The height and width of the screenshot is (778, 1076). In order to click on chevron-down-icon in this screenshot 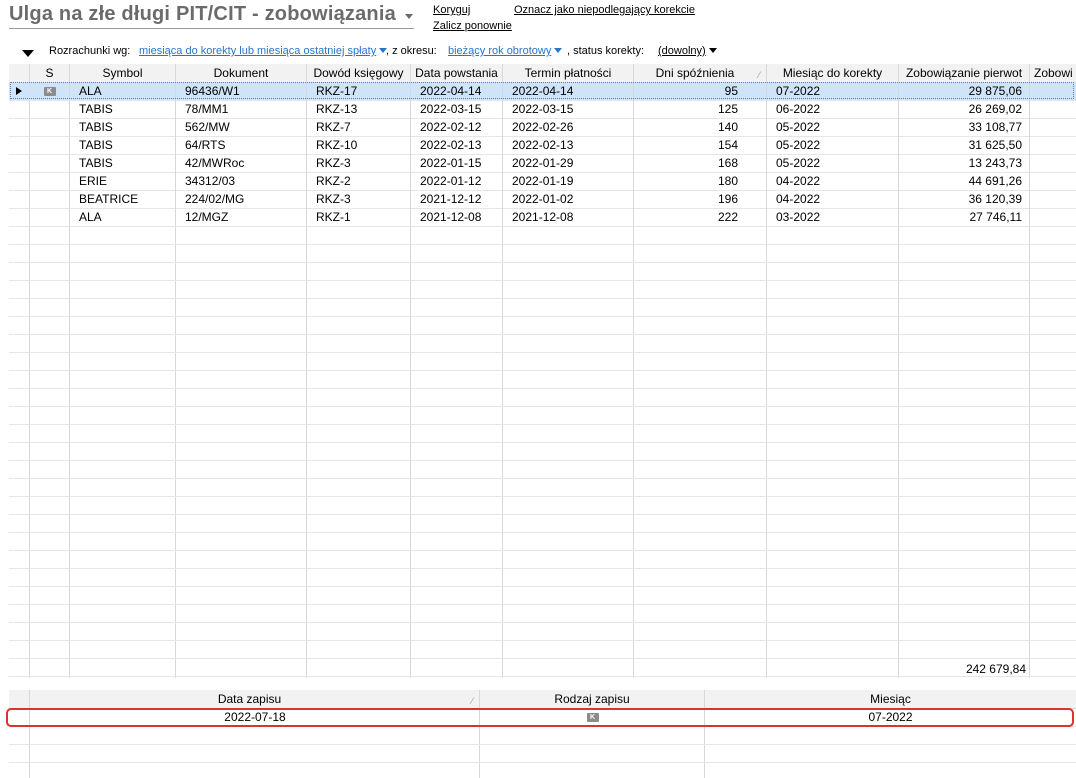, I will do `click(712, 50)`.